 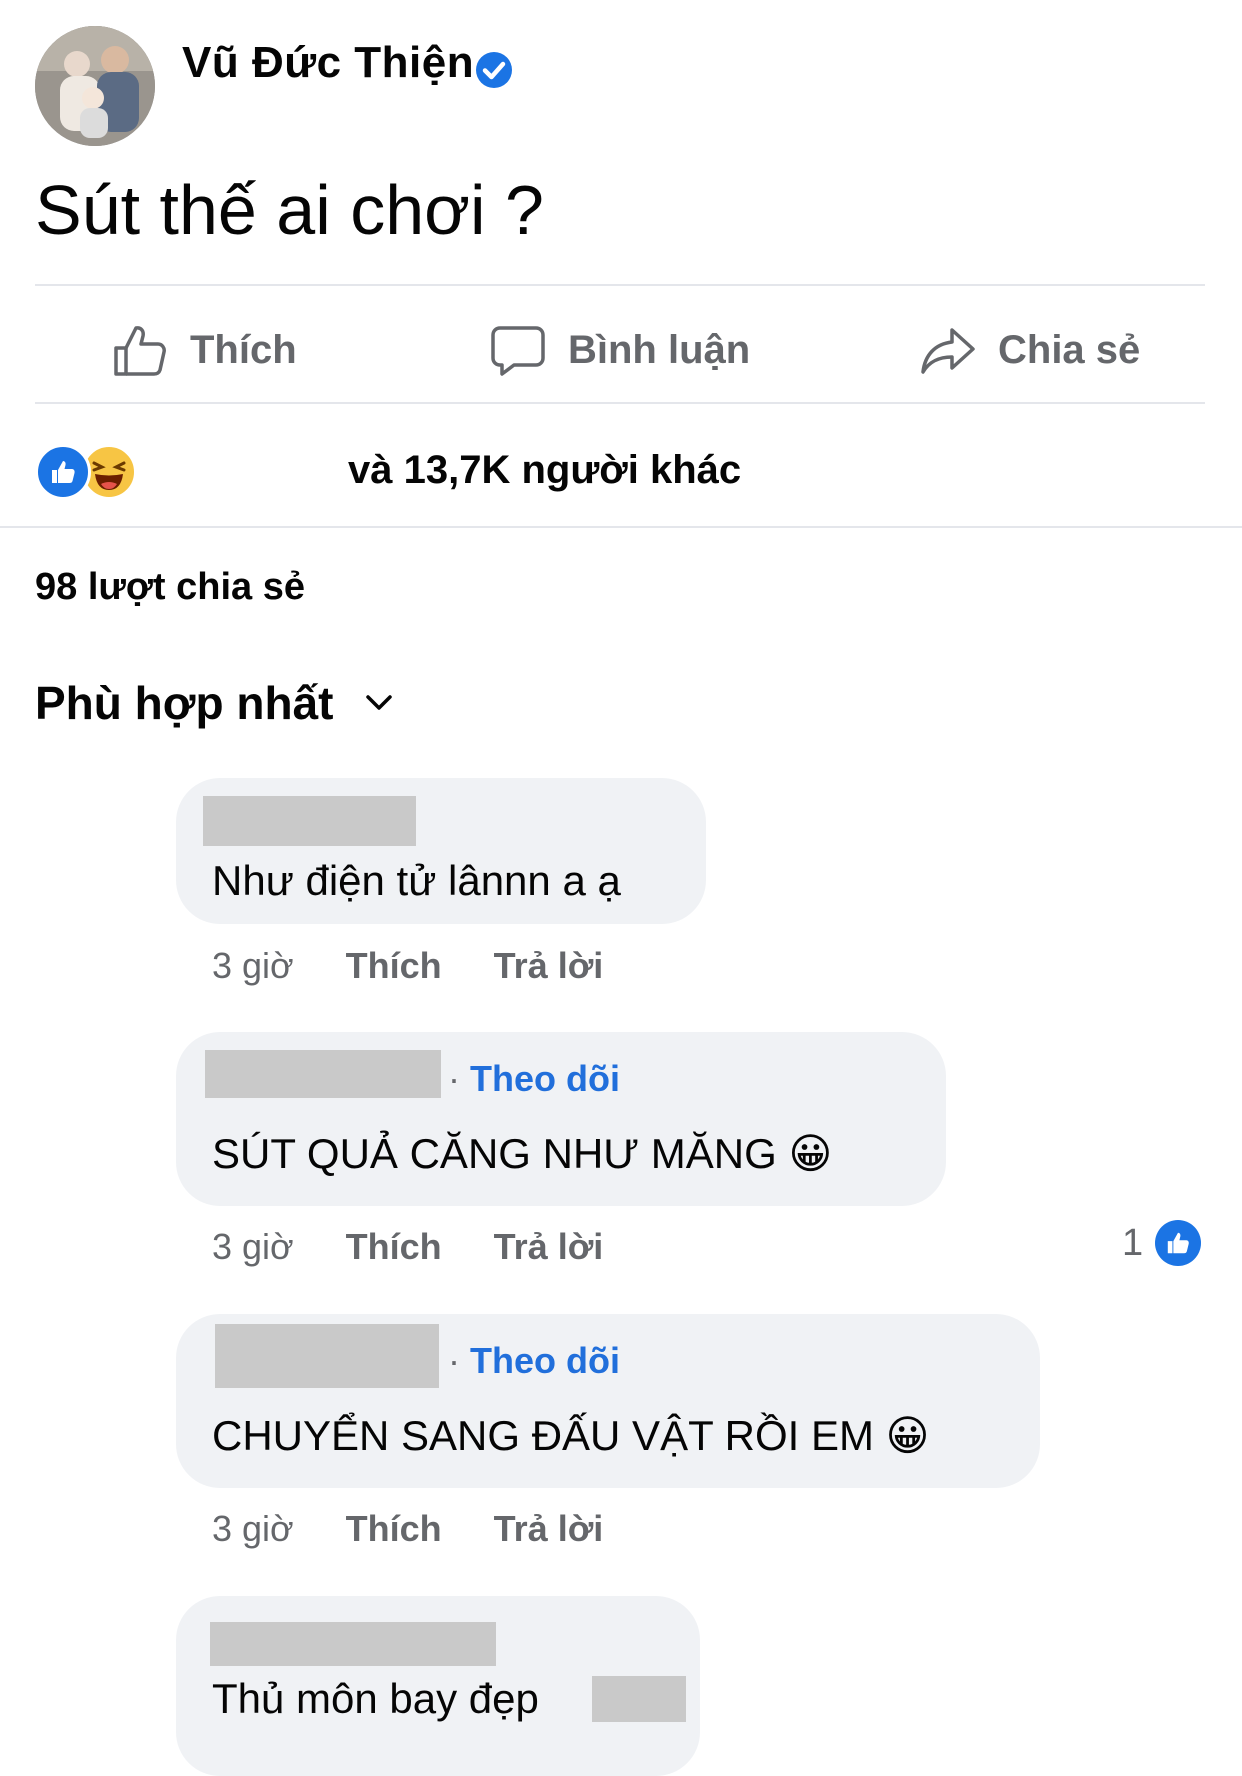 I want to click on reaction-summary: và 13,7K người khác, so click(x=544, y=470).